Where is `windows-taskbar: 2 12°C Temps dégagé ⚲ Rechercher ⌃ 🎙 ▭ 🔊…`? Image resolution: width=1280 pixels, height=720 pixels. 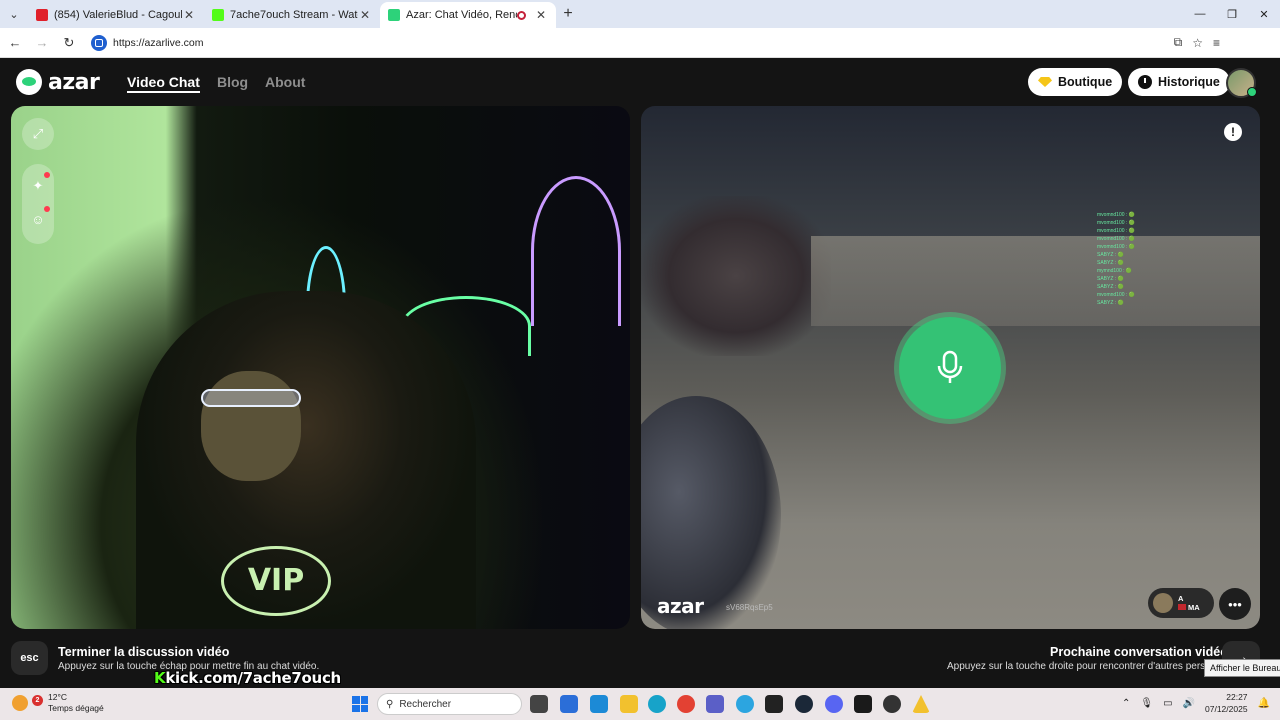
windows-taskbar: 2 12°C Temps dégagé ⚲ Rechercher ⌃ 🎙 ▭ 🔊… is located at coordinates (640, 704).